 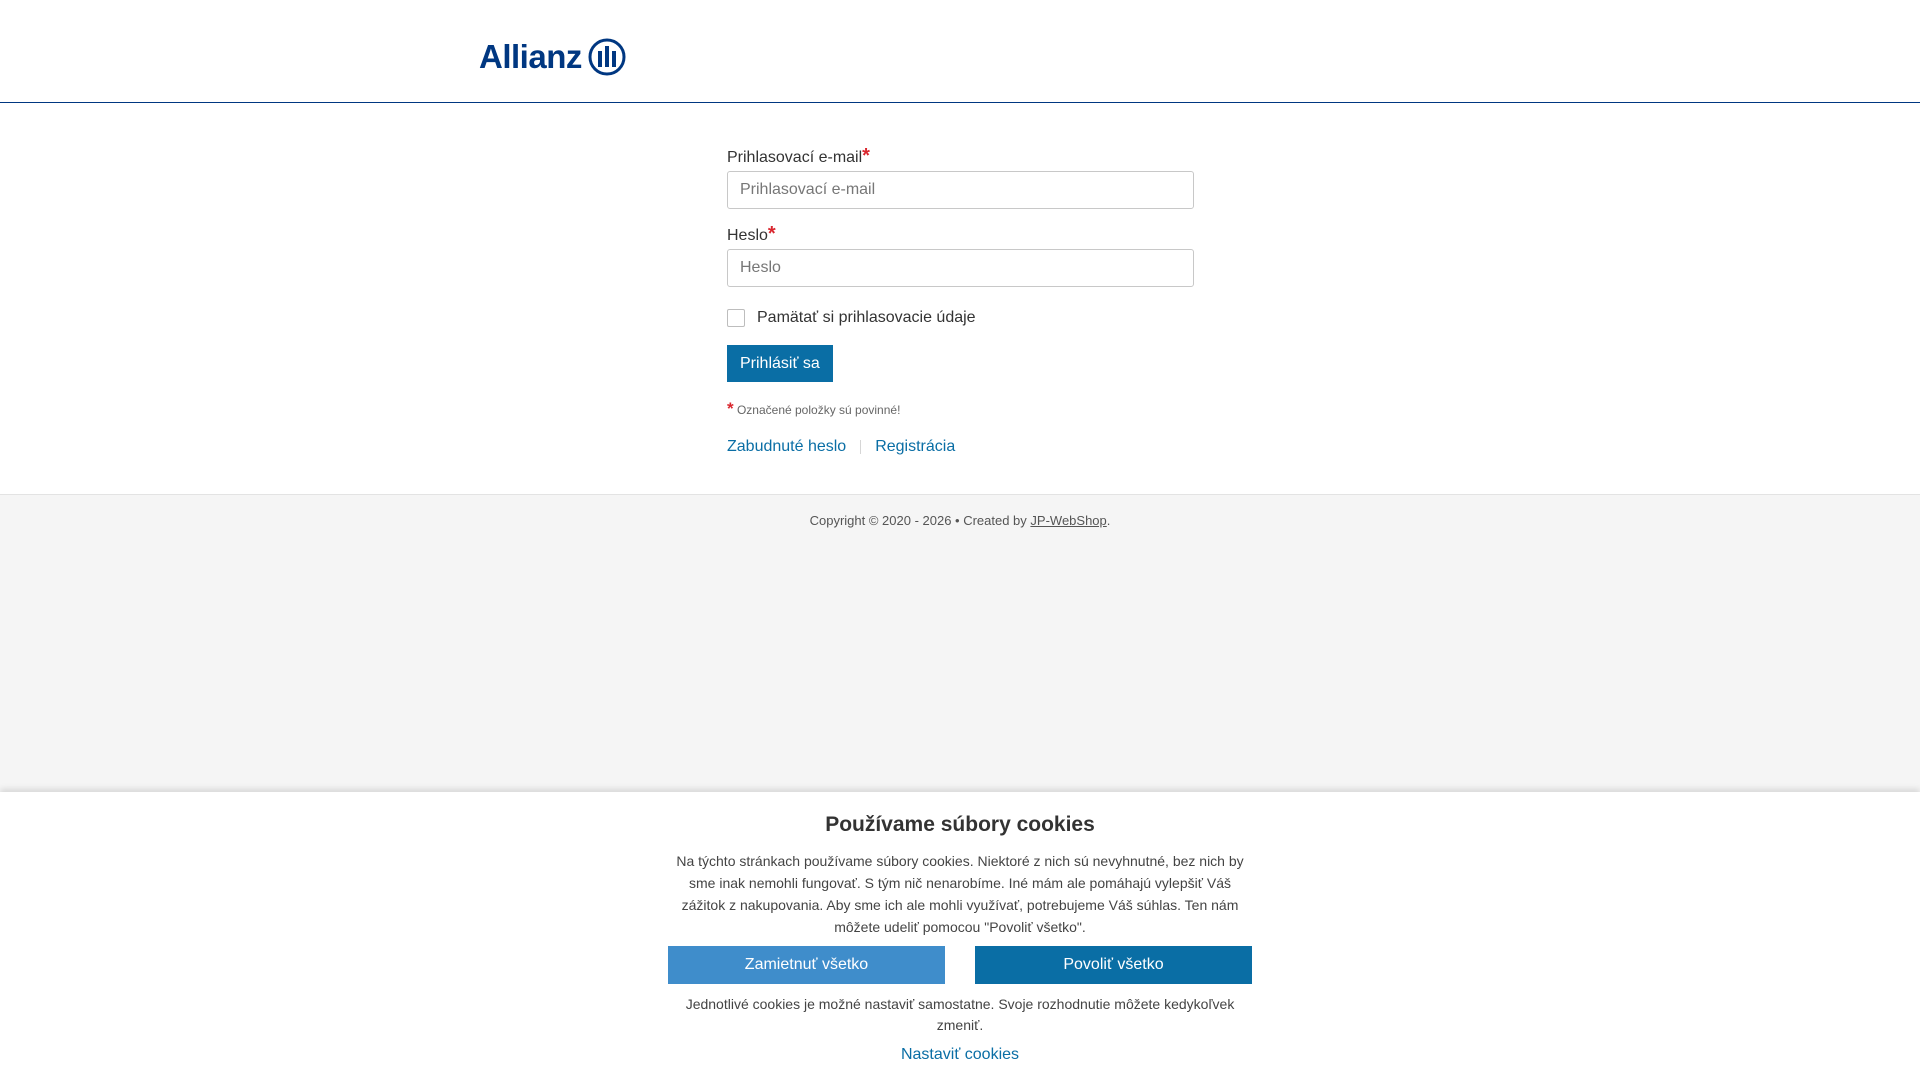 I want to click on reject-all-button: Zamietnuť všetko, so click(x=806, y=965).